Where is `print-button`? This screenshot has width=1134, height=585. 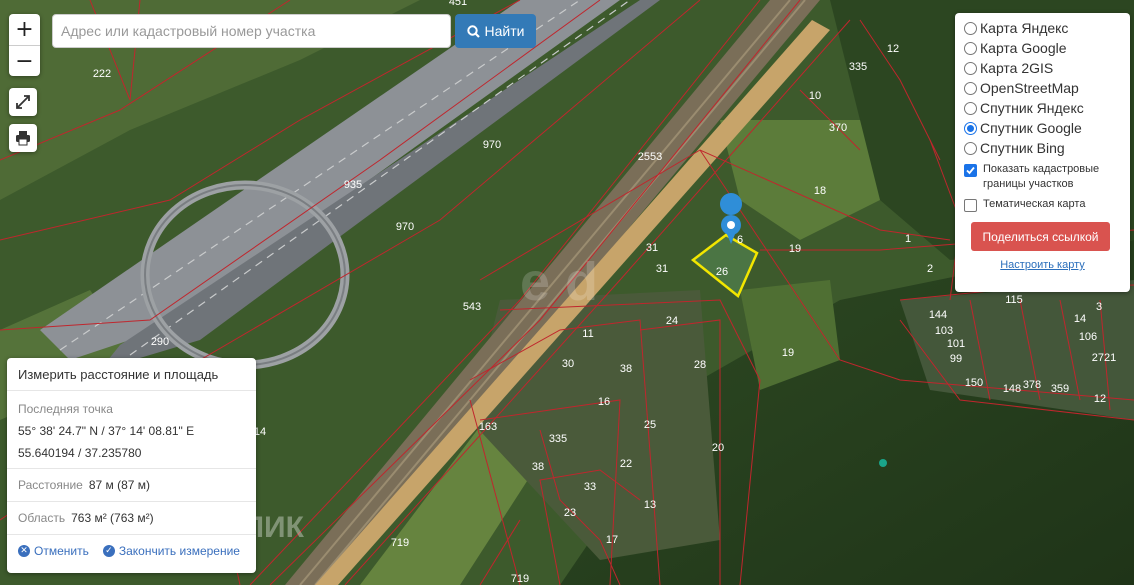
print-button is located at coordinates (23, 138).